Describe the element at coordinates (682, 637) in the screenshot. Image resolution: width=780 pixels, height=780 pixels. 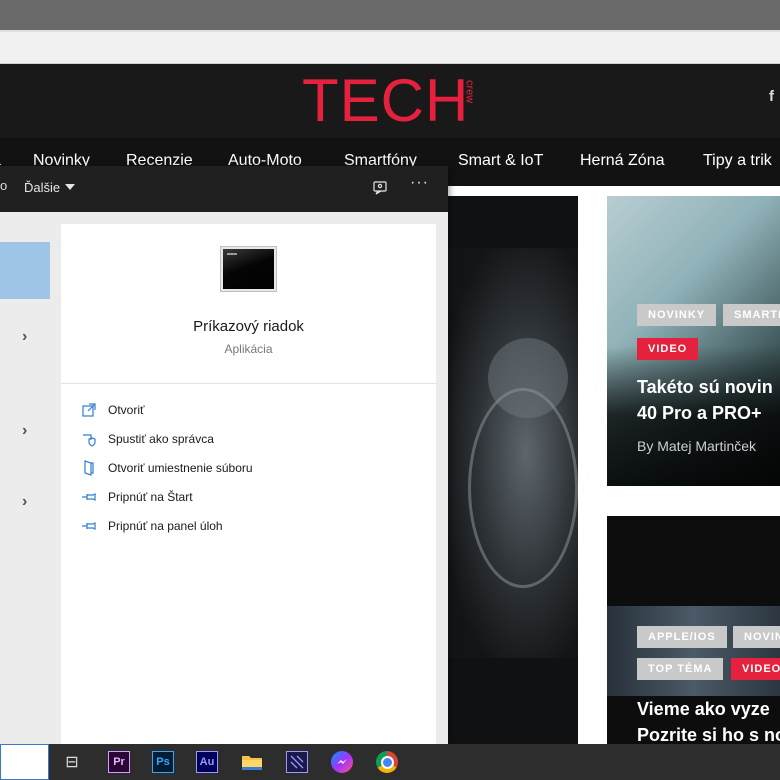
I see `tag-apple-ios: APPLE/IOS` at that location.